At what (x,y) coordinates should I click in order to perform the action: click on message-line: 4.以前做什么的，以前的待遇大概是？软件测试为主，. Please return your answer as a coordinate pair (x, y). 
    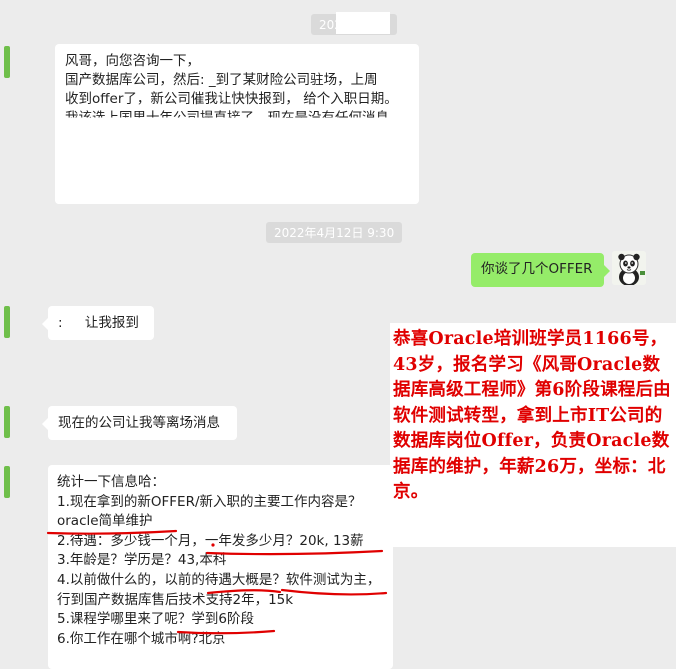
    Looking at the image, I should click on (219, 579).